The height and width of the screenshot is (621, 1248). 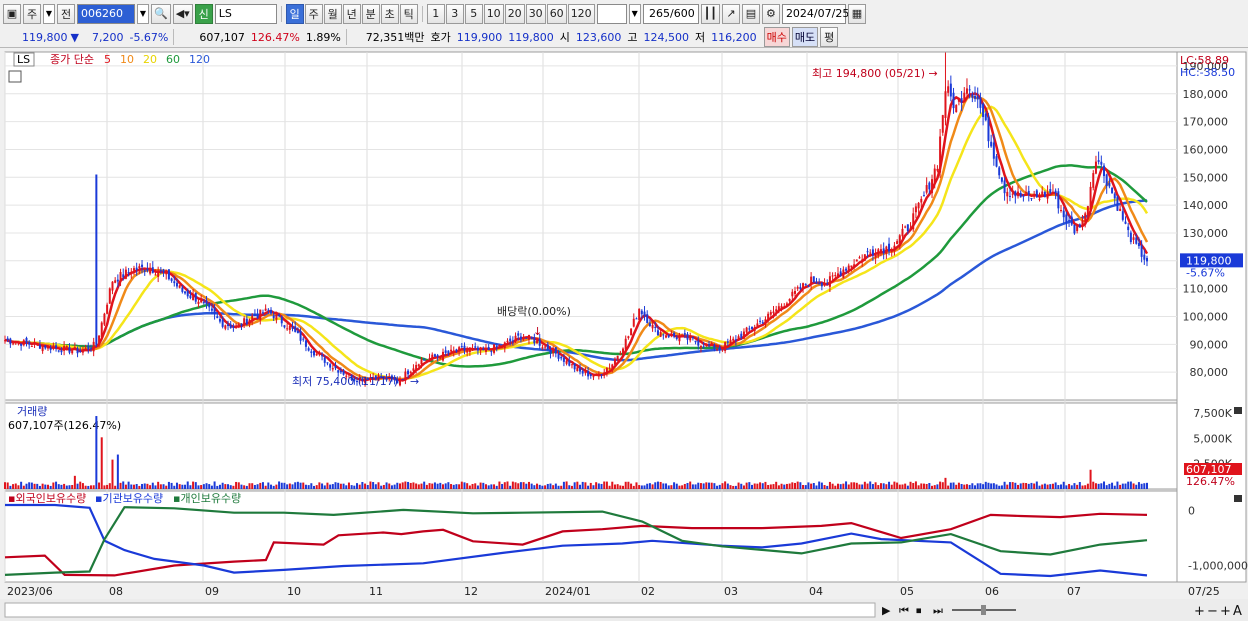 I want to click on evaluate-button: 평, so click(x=829, y=37).